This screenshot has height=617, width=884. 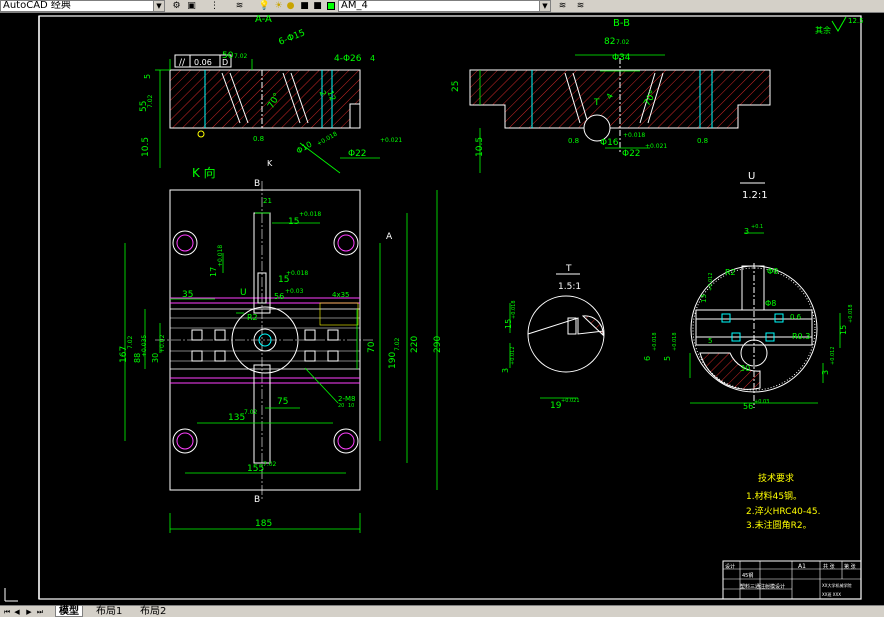 What do you see at coordinates (40, 612) in the screenshot?
I see `last-tab-icon: ⏭` at bounding box center [40, 612].